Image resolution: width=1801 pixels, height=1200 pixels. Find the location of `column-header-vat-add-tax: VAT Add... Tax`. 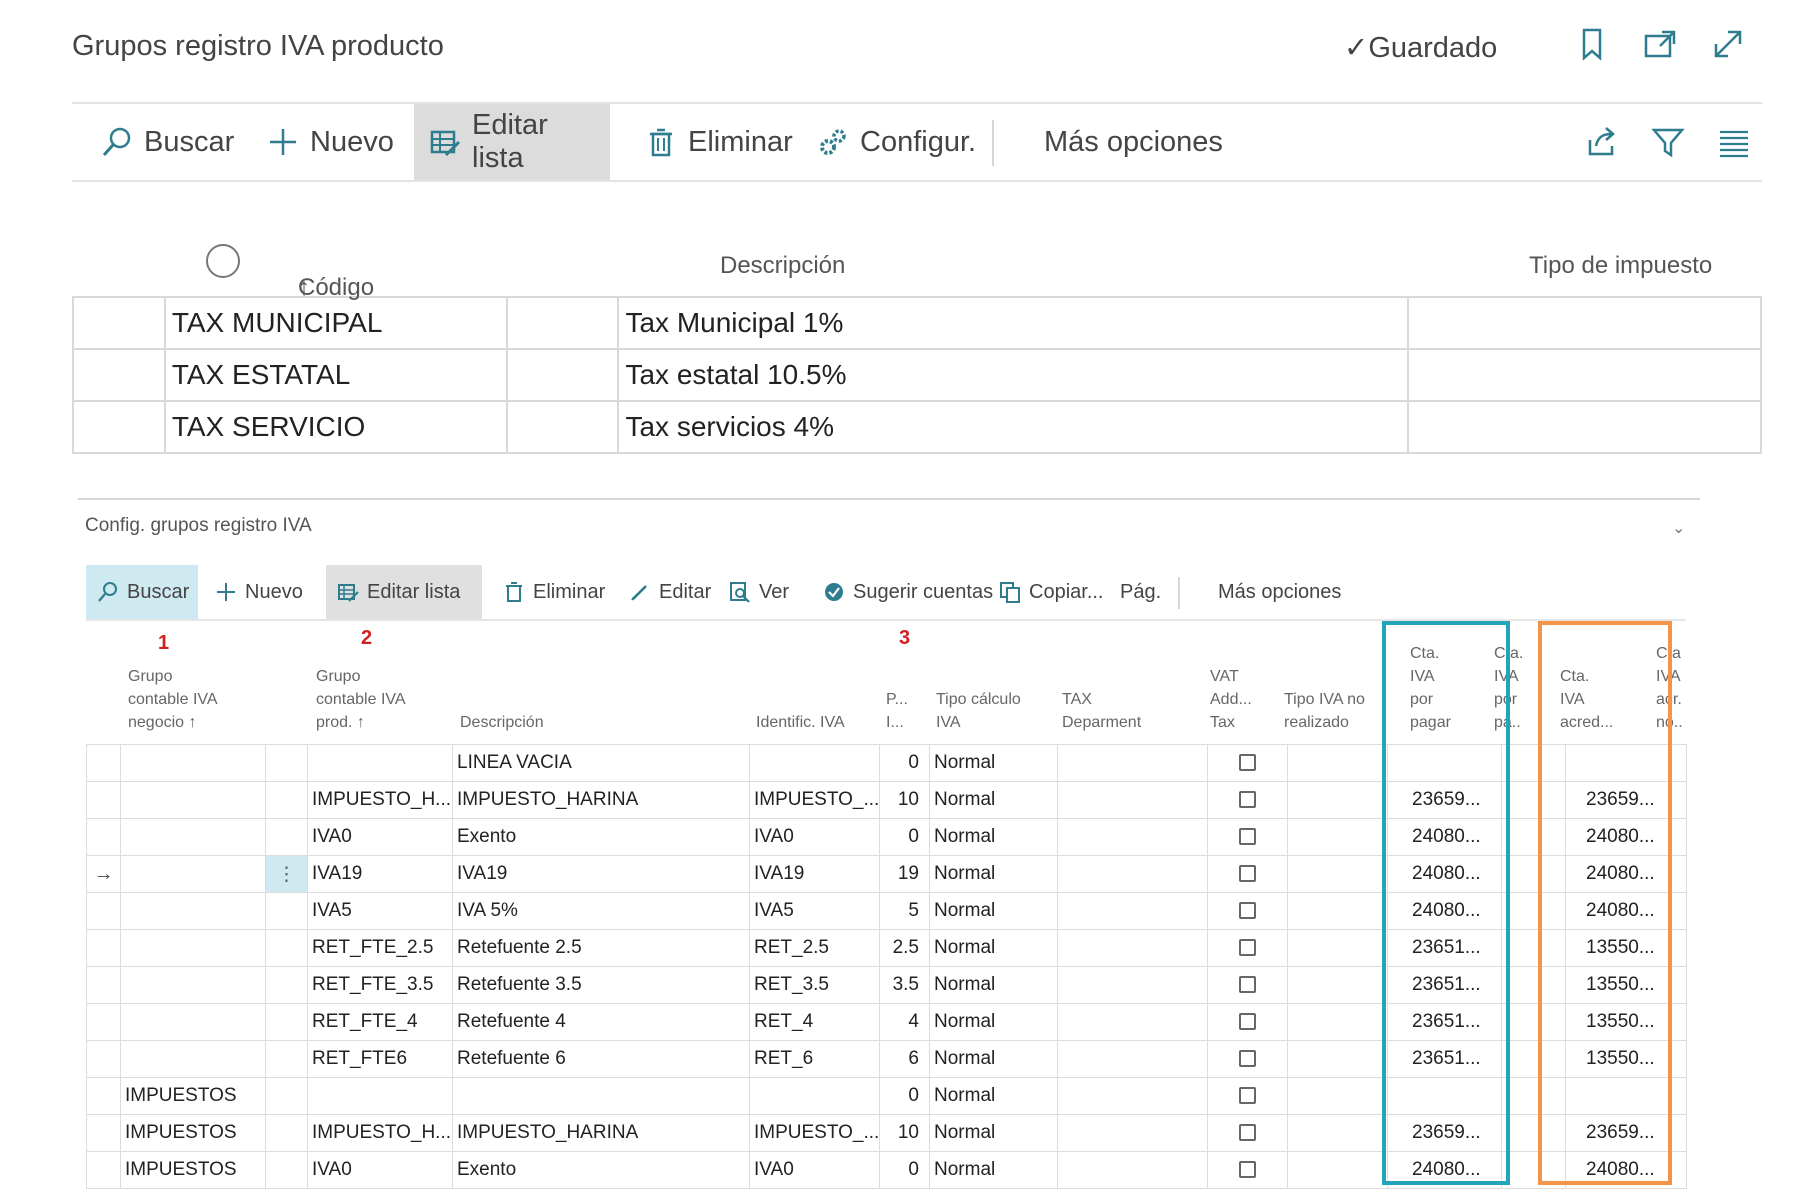

column-header-vat-add-tax: VAT Add... Tax is located at coordinates (1231, 699).